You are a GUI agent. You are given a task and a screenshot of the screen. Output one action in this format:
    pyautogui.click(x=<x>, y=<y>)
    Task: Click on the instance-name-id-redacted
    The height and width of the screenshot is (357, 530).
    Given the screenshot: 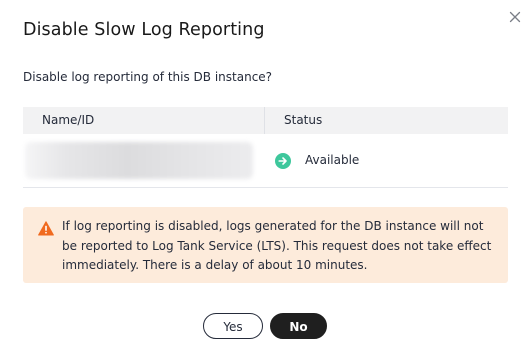 What is the action you would take?
    pyautogui.click(x=139, y=160)
    